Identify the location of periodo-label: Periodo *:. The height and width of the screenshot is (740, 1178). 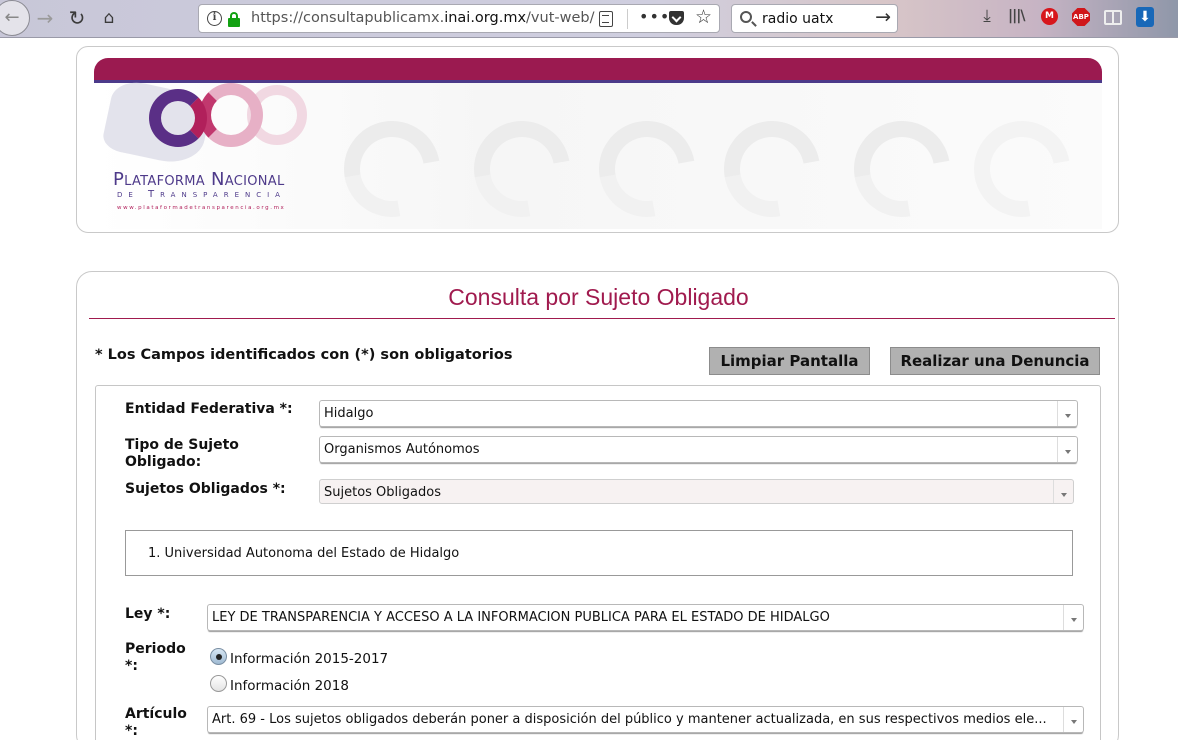
(155, 657).